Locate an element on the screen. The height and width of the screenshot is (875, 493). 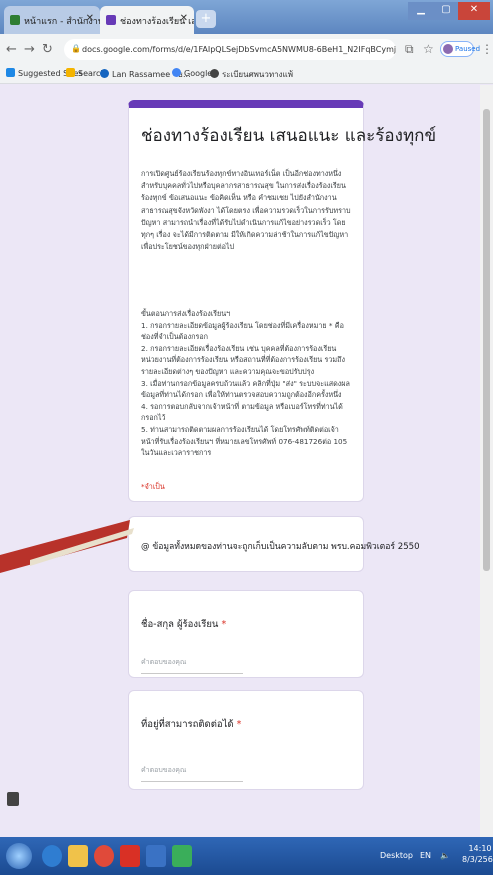
page-title: ช่องทางร้องเรียน เสนอแนะ และร้องทุกข์ is located at coordinates (289, 136).